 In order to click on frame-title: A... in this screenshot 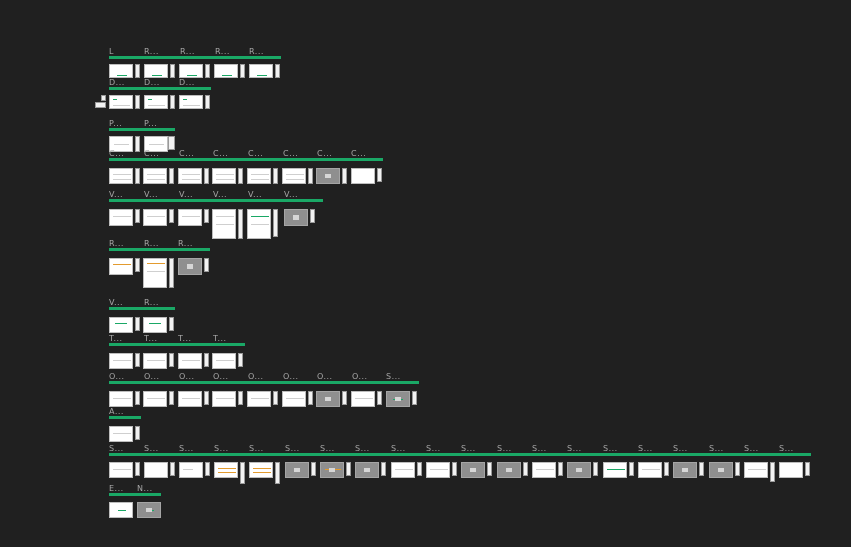, I will do `click(116, 411)`.